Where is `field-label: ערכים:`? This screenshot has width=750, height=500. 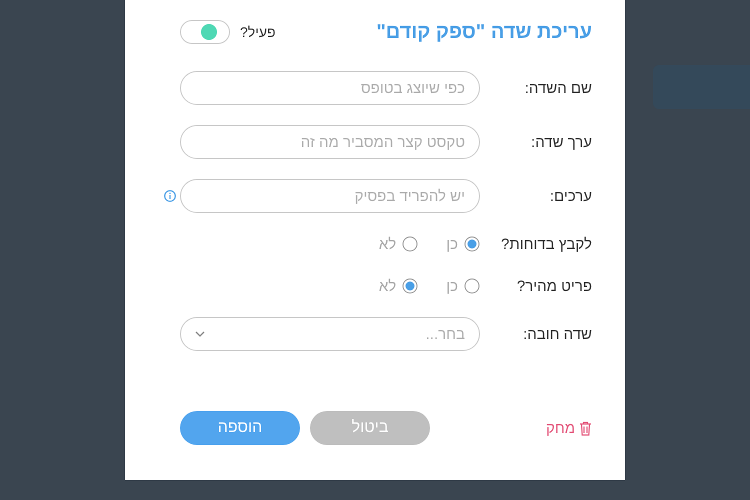
field-label: ערכים: is located at coordinates (570, 196).